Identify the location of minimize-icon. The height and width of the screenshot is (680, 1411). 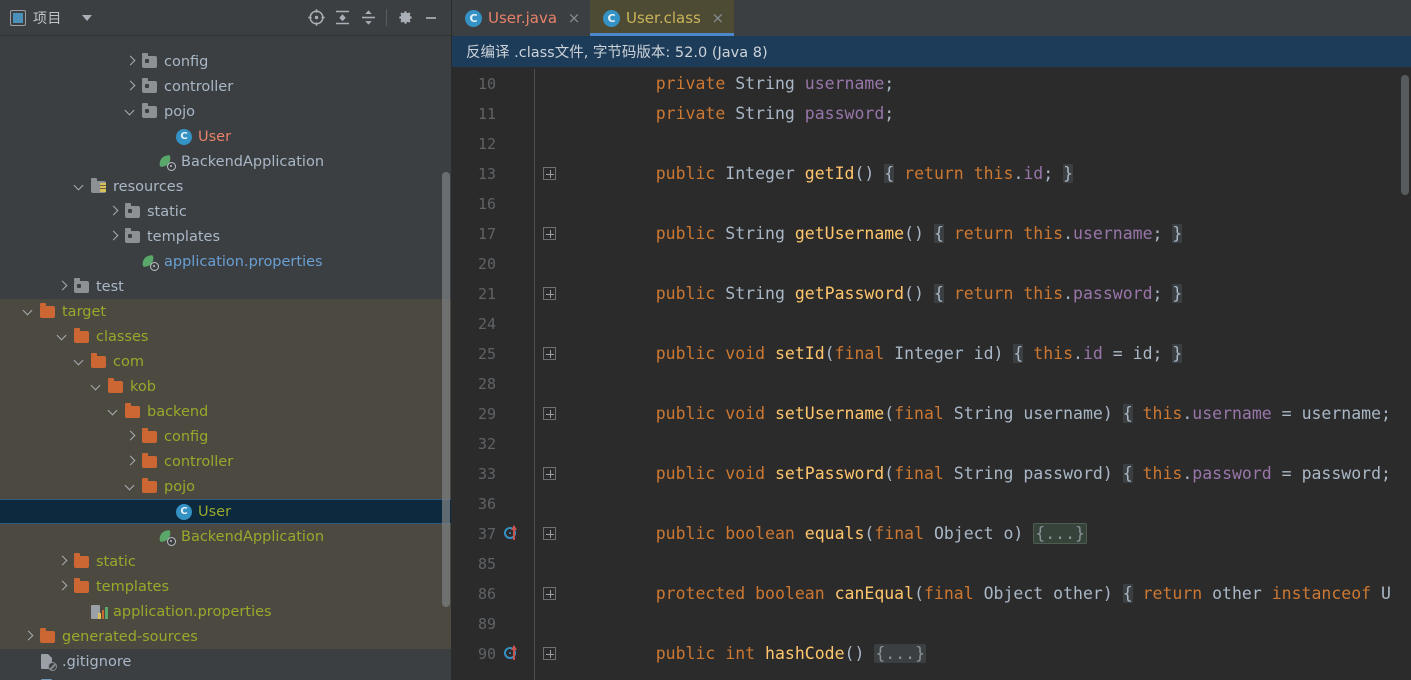
(431, 18).